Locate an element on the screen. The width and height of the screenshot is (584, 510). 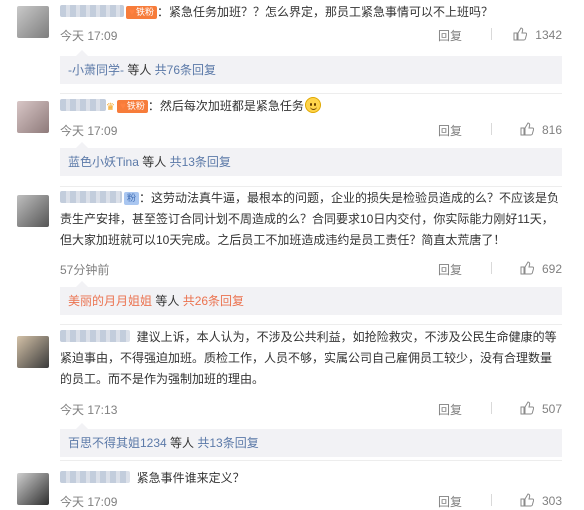
like-button: 816 is located at coordinates (541, 129).